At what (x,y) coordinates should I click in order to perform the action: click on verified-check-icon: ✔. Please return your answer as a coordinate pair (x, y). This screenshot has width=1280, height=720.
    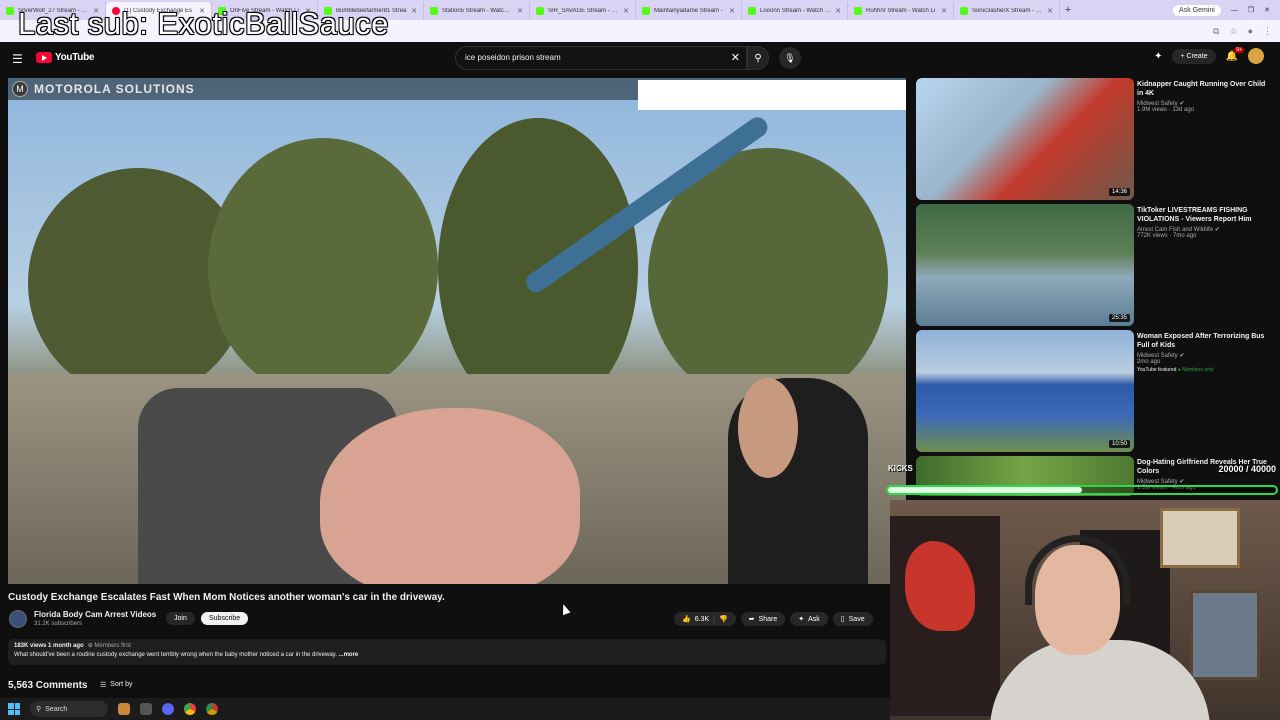
    Looking at the image, I should click on (1182, 356).